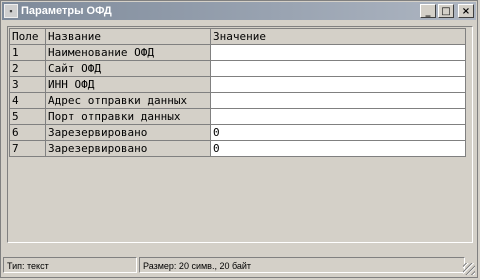  Describe the element at coordinates (128, 36) in the screenshot. I see `column-header-name: Название` at that location.